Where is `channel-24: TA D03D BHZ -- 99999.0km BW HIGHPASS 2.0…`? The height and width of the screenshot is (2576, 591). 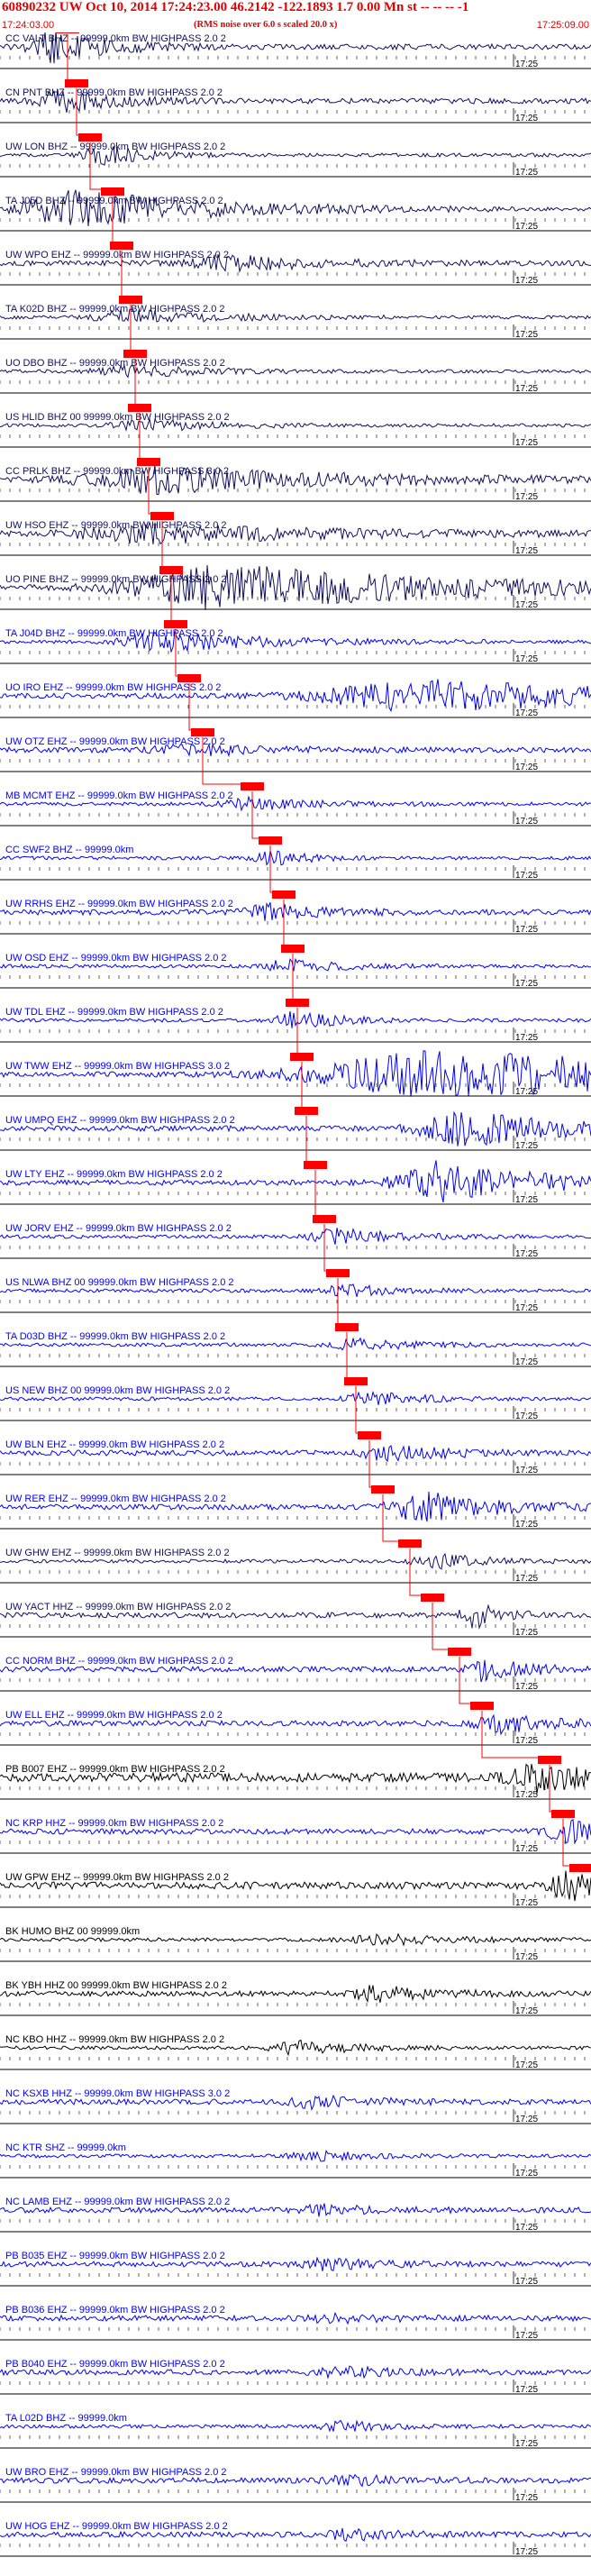
channel-24: TA D03D BHZ -- 99999.0km BW HIGHPASS 2.0… is located at coordinates (295, 1349).